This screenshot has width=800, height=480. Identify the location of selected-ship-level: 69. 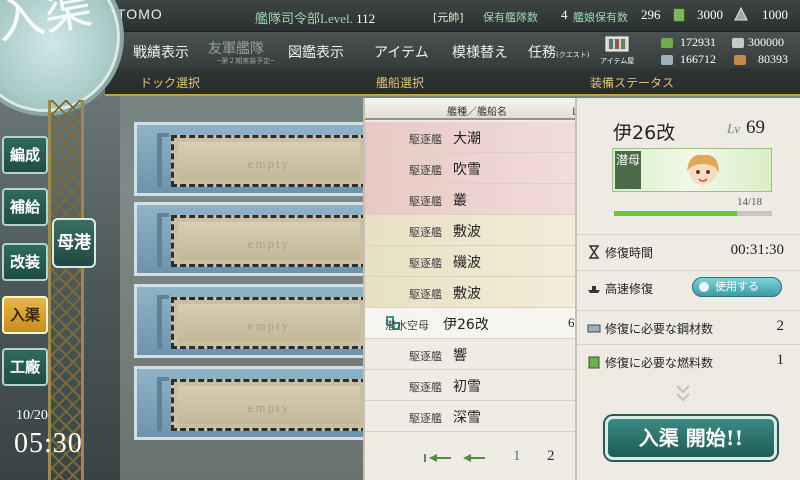
(755, 127).